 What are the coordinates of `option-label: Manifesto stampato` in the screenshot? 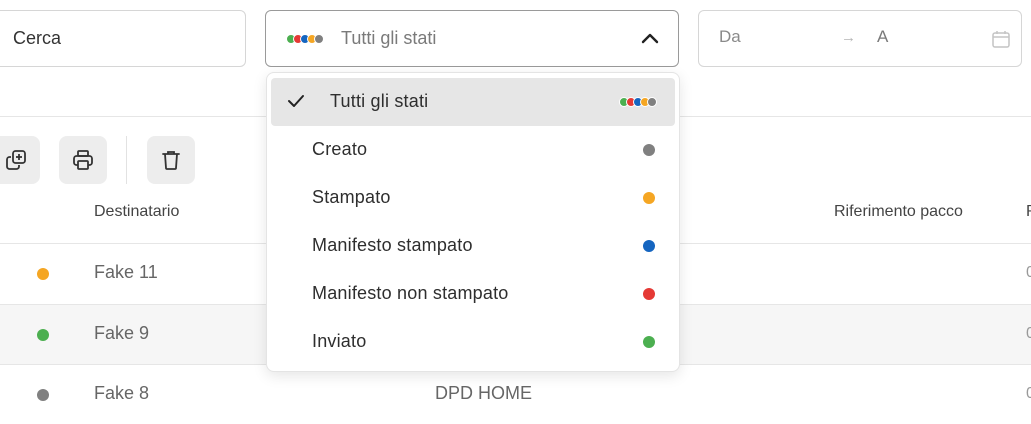 It's located at (392, 245).